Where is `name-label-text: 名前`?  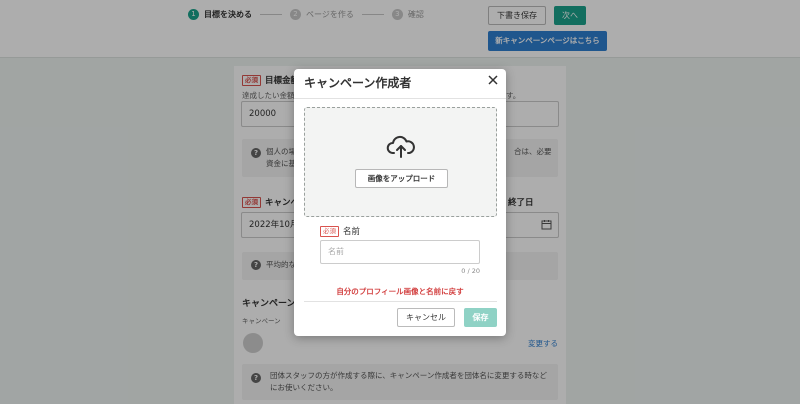
name-label-text: 名前 is located at coordinates (352, 232).